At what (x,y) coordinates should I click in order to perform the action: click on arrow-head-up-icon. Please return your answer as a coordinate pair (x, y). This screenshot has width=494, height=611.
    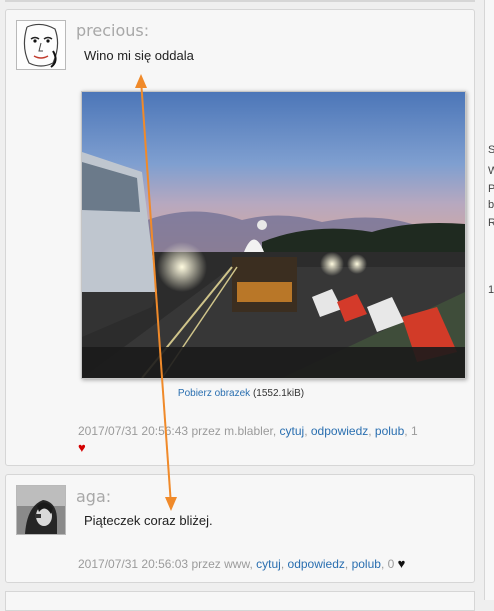
    Looking at the image, I should click on (141, 81).